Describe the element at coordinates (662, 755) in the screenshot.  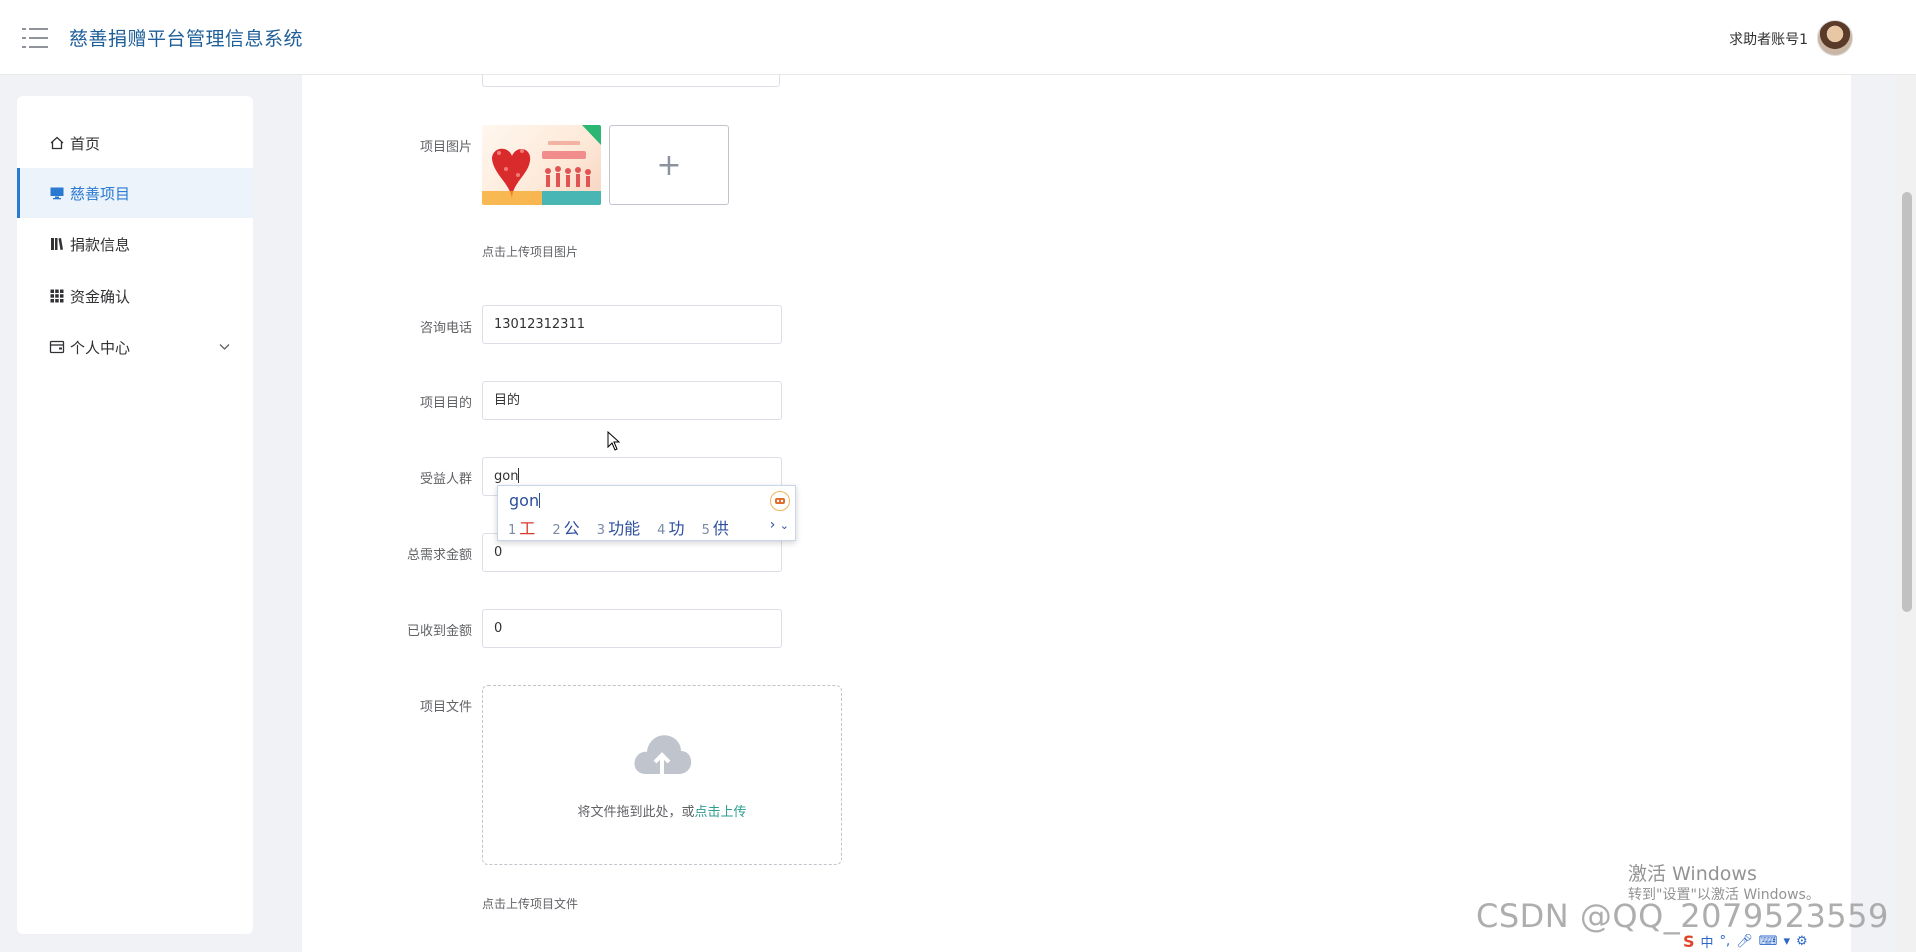
I see `upload-cloud-icon` at that location.